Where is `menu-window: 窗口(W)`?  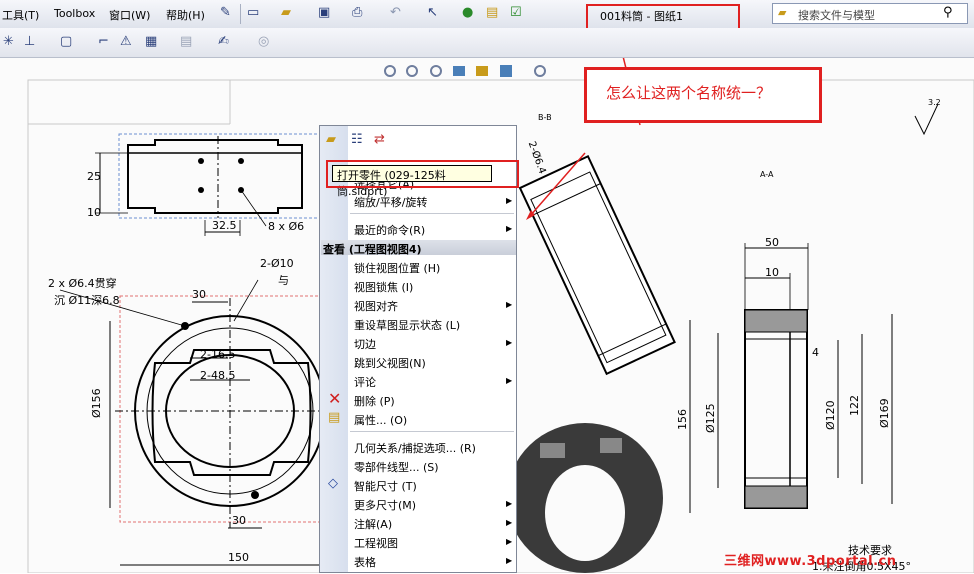
menu-window: 窗口(W) is located at coordinates (129, 15).